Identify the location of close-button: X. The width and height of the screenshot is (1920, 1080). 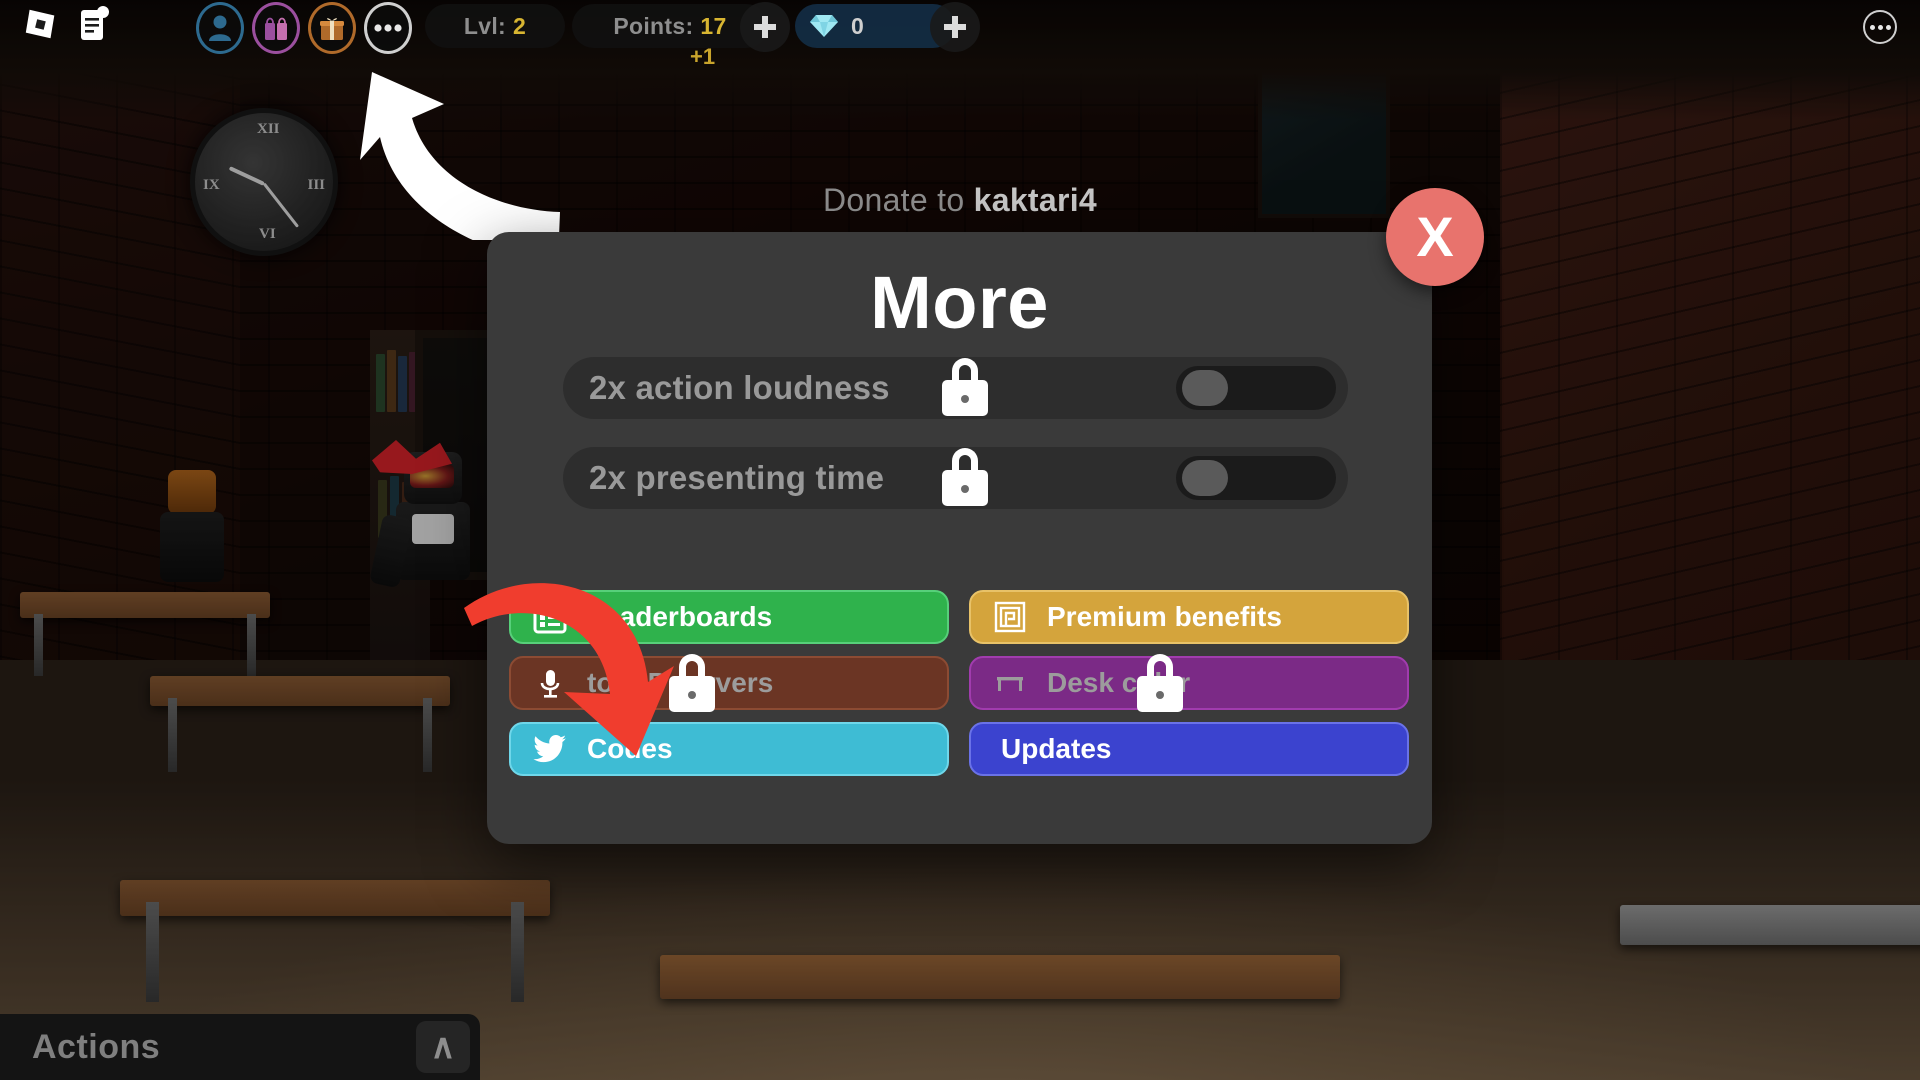
(1435, 237).